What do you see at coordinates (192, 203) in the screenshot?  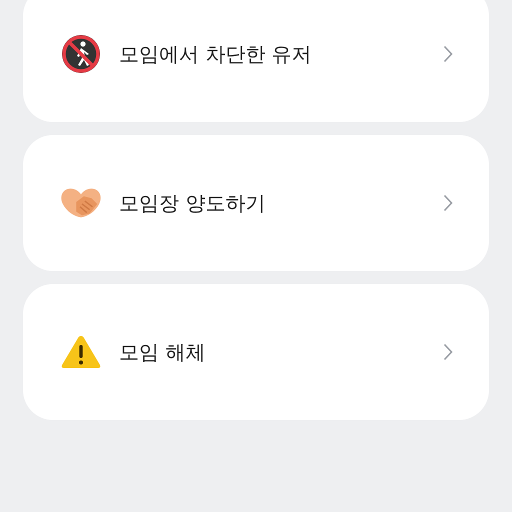 I see `menu-label: 모임장 양도하기` at bounding box center [192, 203].